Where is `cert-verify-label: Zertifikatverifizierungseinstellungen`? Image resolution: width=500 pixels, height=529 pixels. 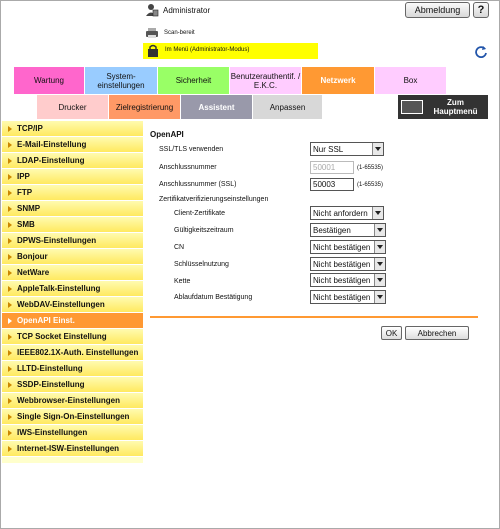
cert-verify-label: Zertifikatverifizierungseinstellungen is located at coordinates (214, 199).